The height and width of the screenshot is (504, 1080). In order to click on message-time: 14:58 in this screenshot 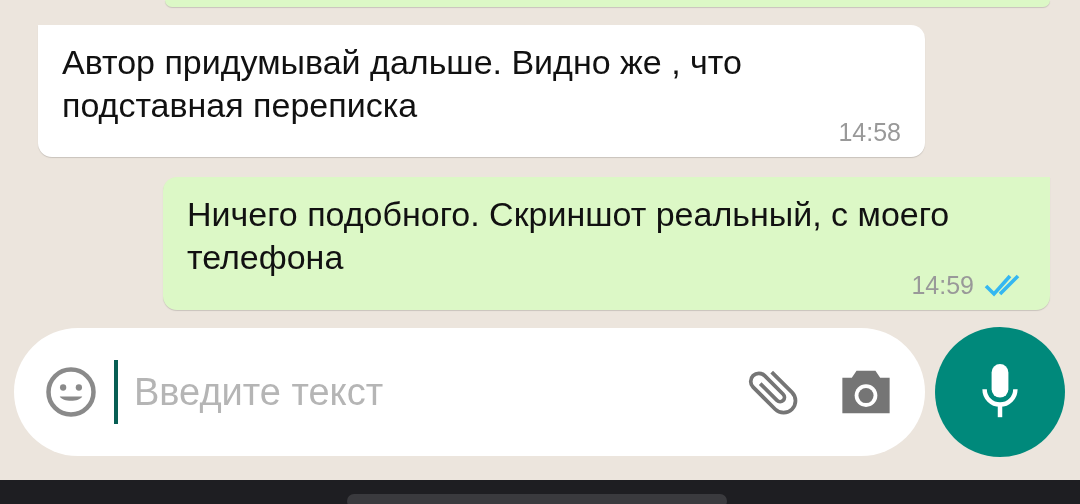, I will do `click(869, 132)`.